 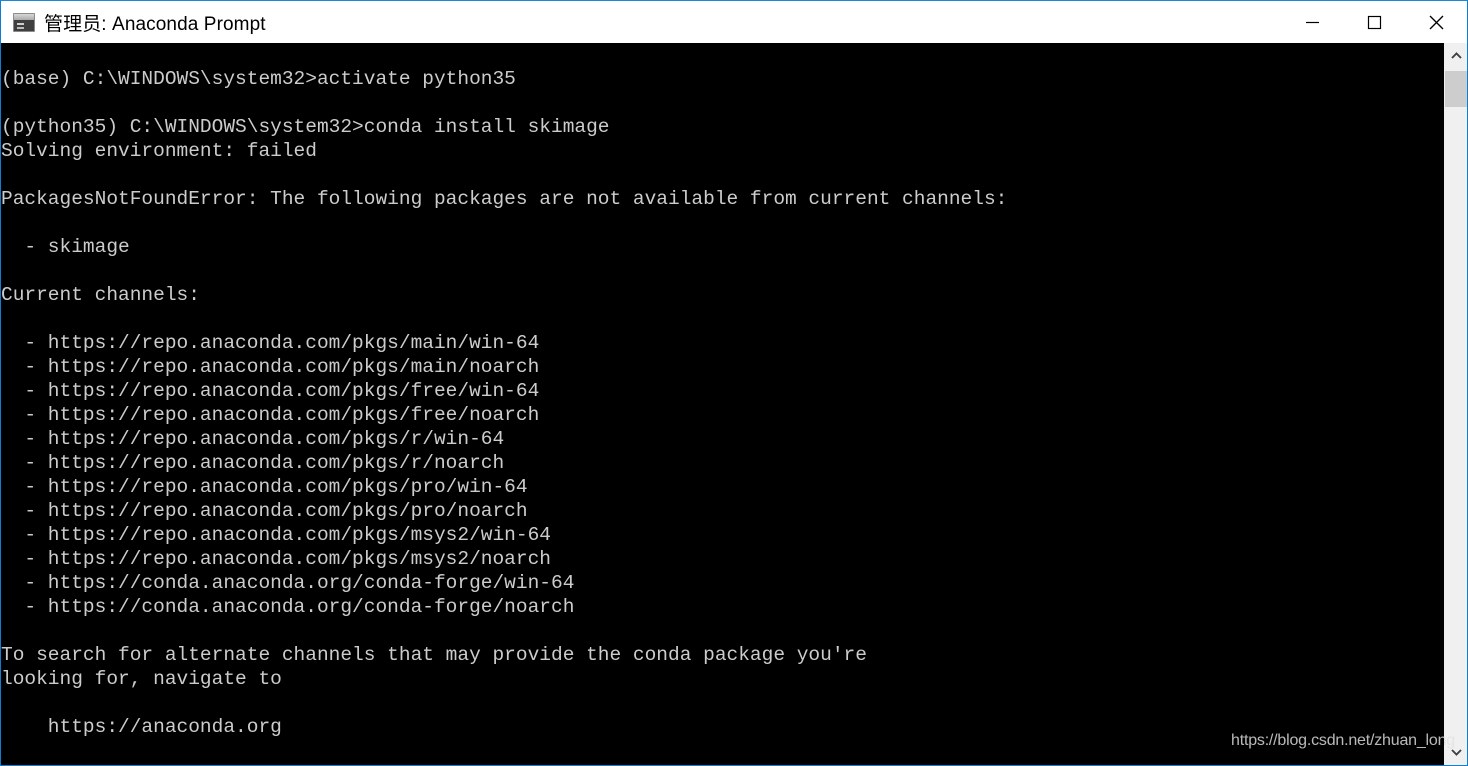 I want to click on maximize-button, so click(x=1374, y=22).